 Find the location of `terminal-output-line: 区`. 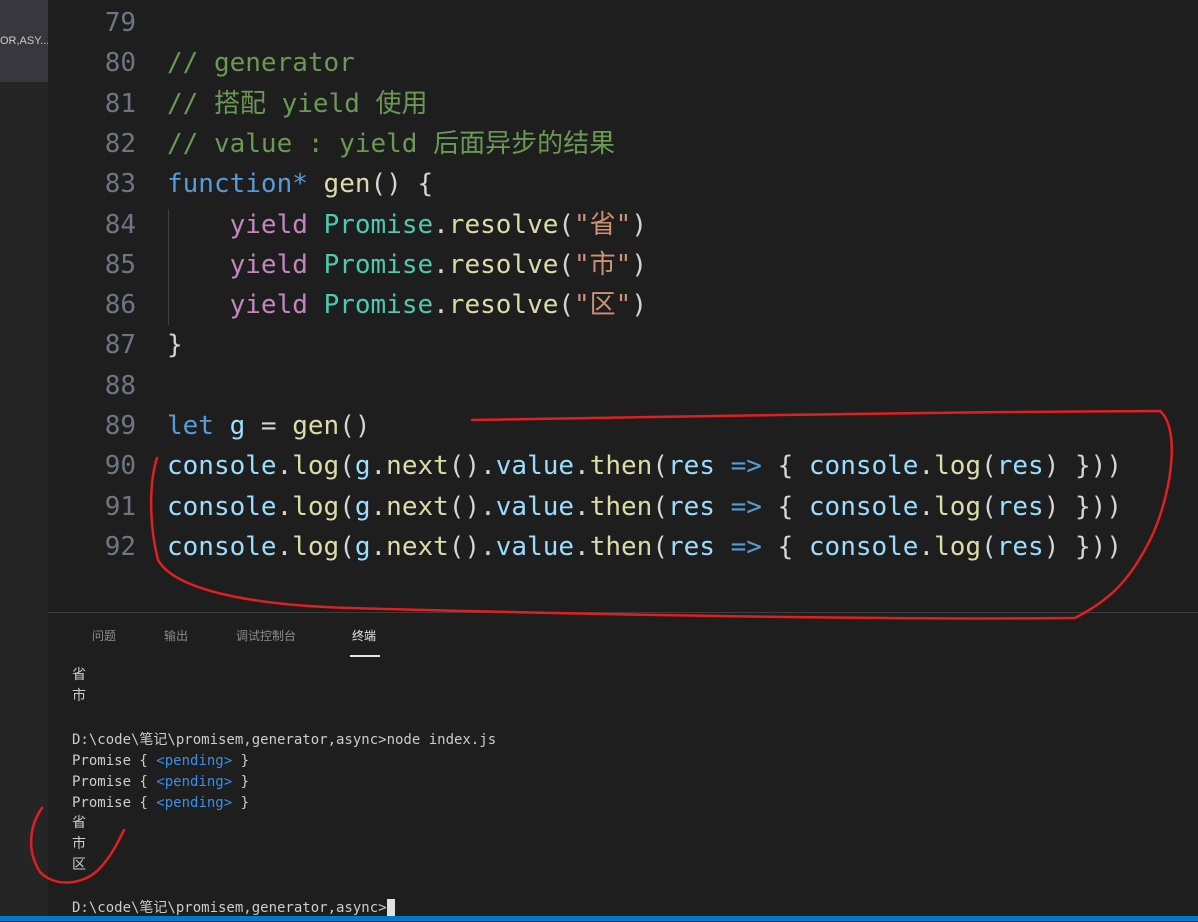

terminal-output-line: 区 is located at coordinates (79, 865).